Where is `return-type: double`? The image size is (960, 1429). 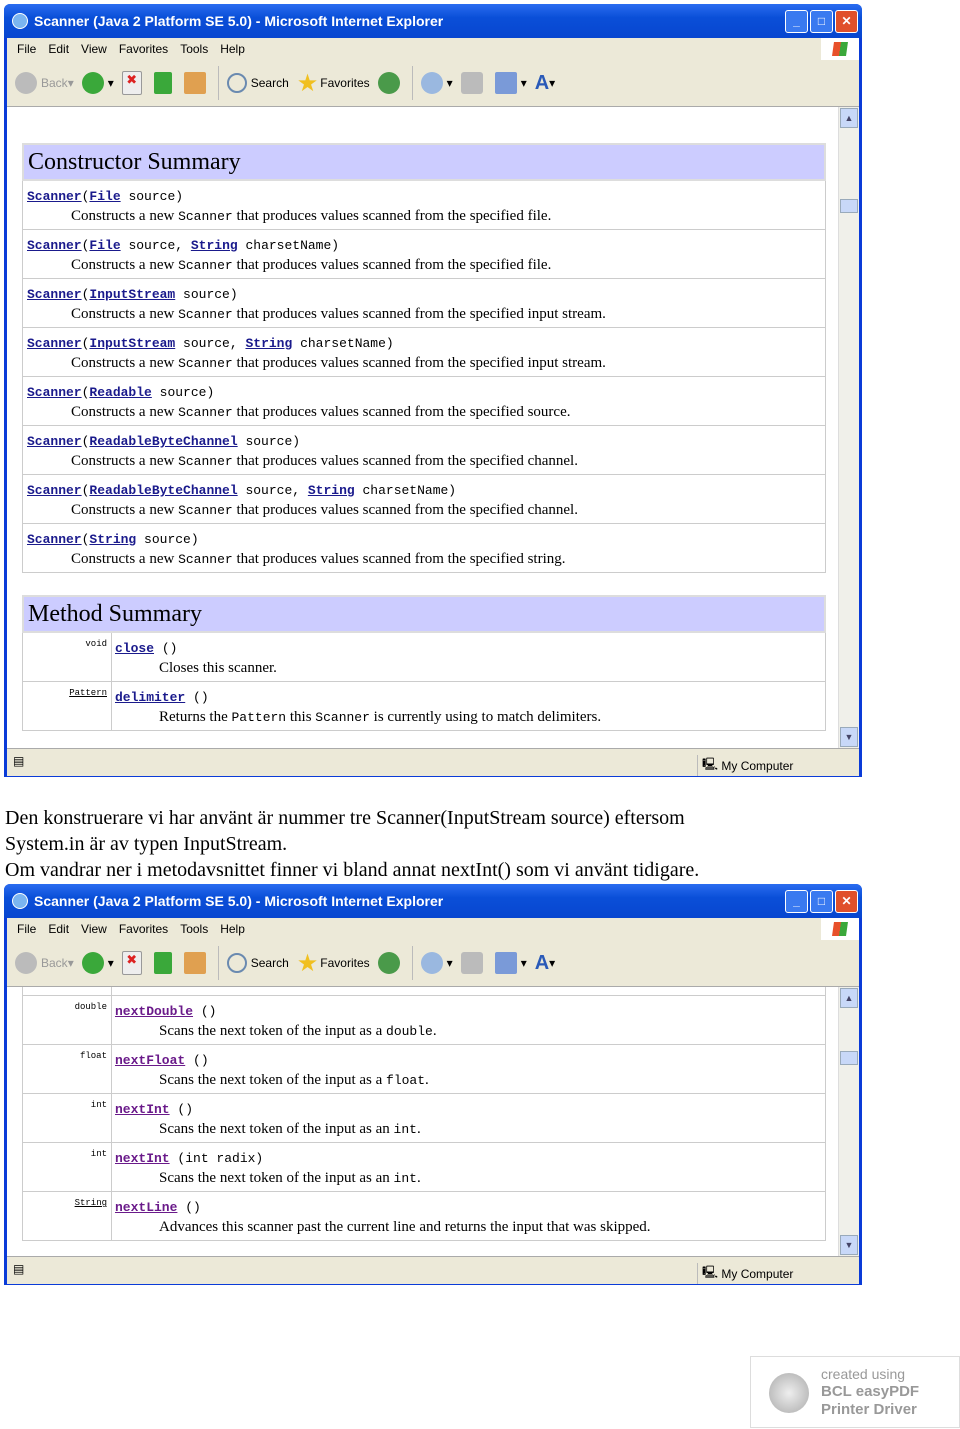
return-type: double is located at coordinates (90, 1007).